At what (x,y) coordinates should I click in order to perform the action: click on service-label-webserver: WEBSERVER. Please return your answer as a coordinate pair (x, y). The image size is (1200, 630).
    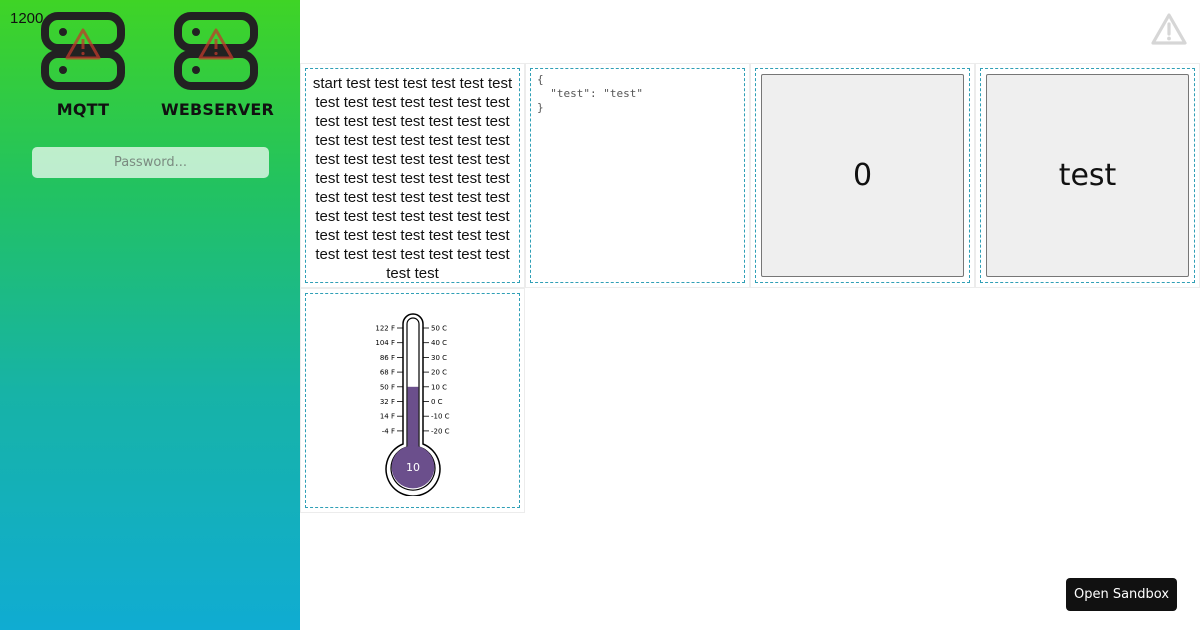
    Looking at the image, I should click on (217, 109).